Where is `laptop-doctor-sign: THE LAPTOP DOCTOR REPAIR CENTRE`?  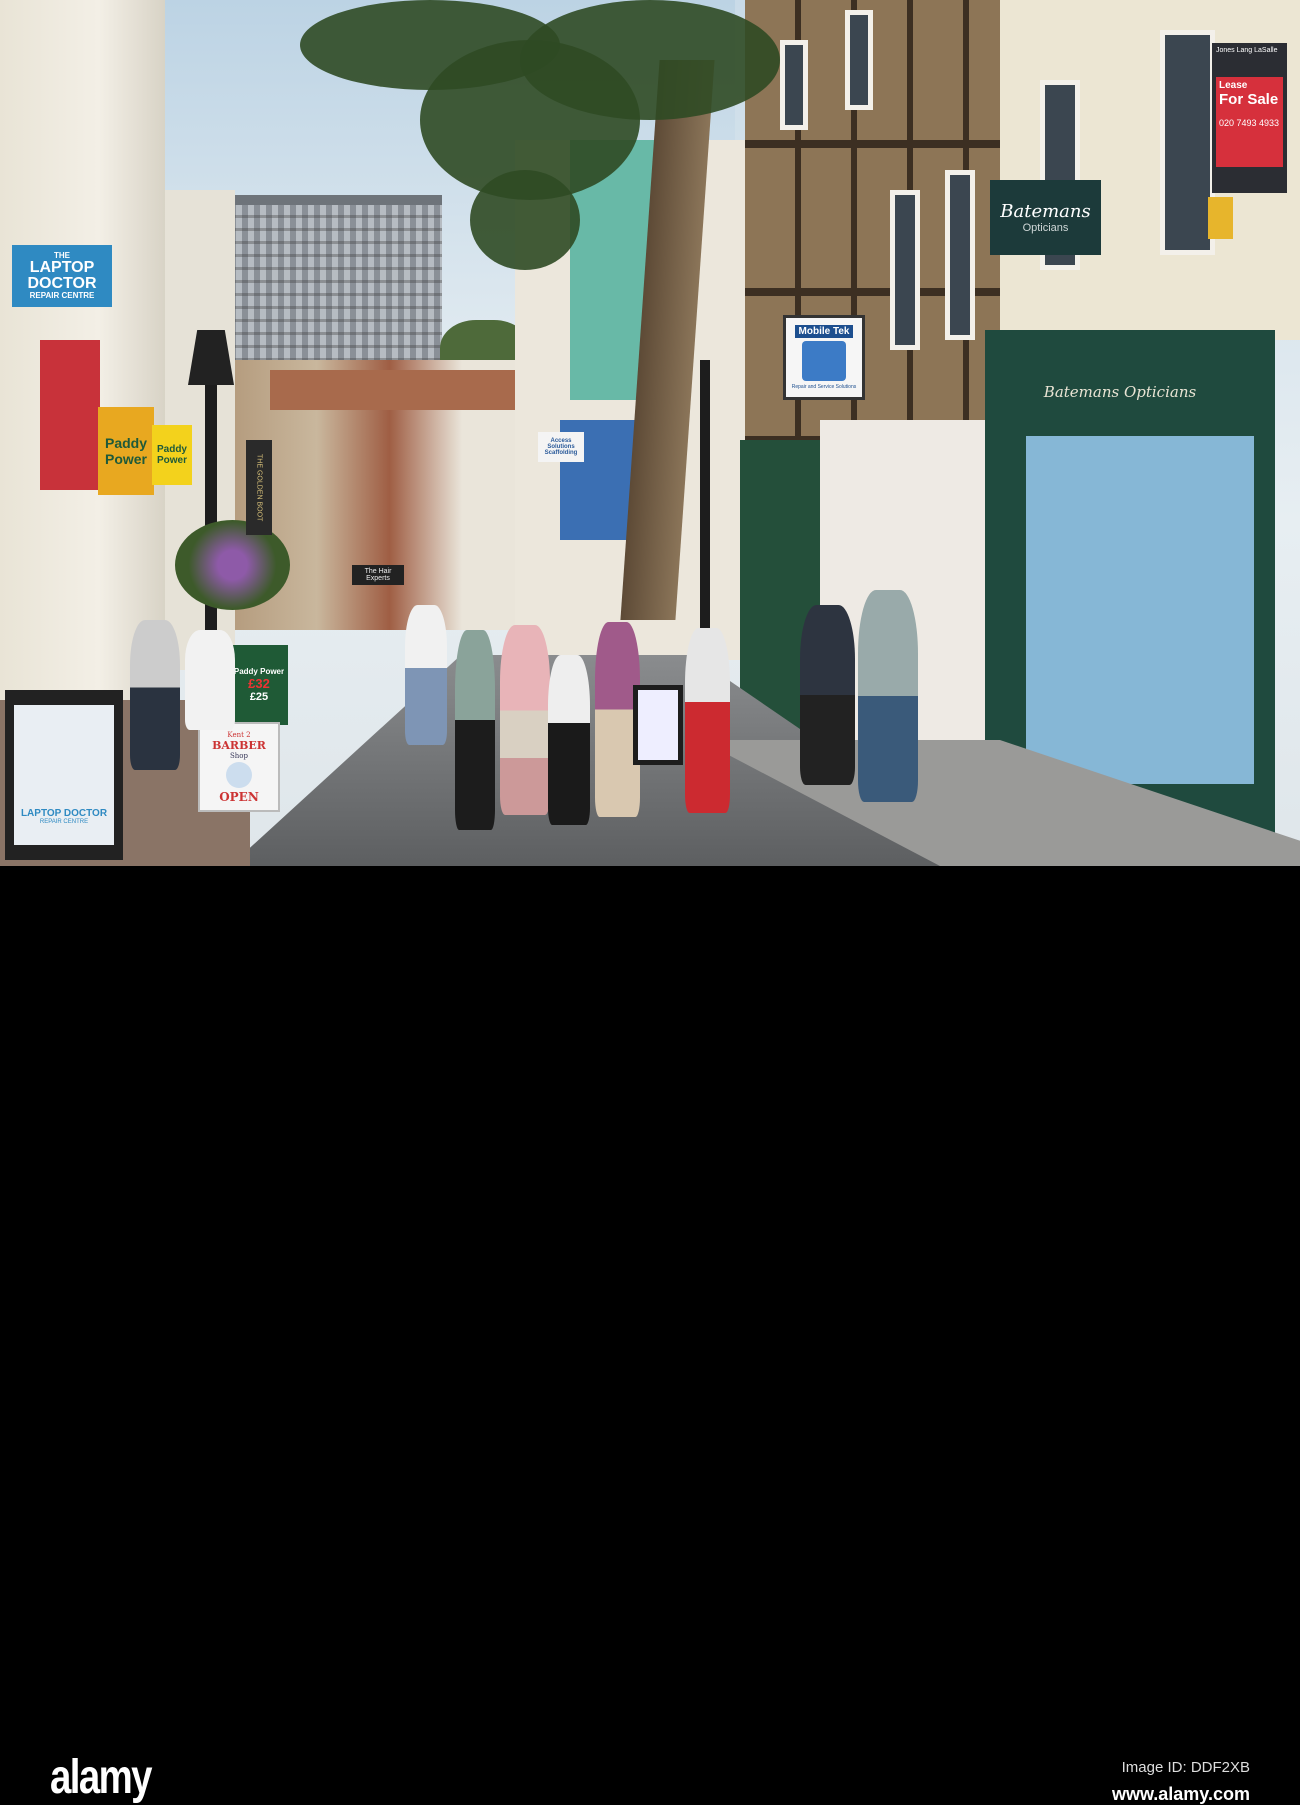 laptop-doctor-sign: THE LAPTOP DOCTOR REPAIR CENTRE is located at coordinates (62, 276).